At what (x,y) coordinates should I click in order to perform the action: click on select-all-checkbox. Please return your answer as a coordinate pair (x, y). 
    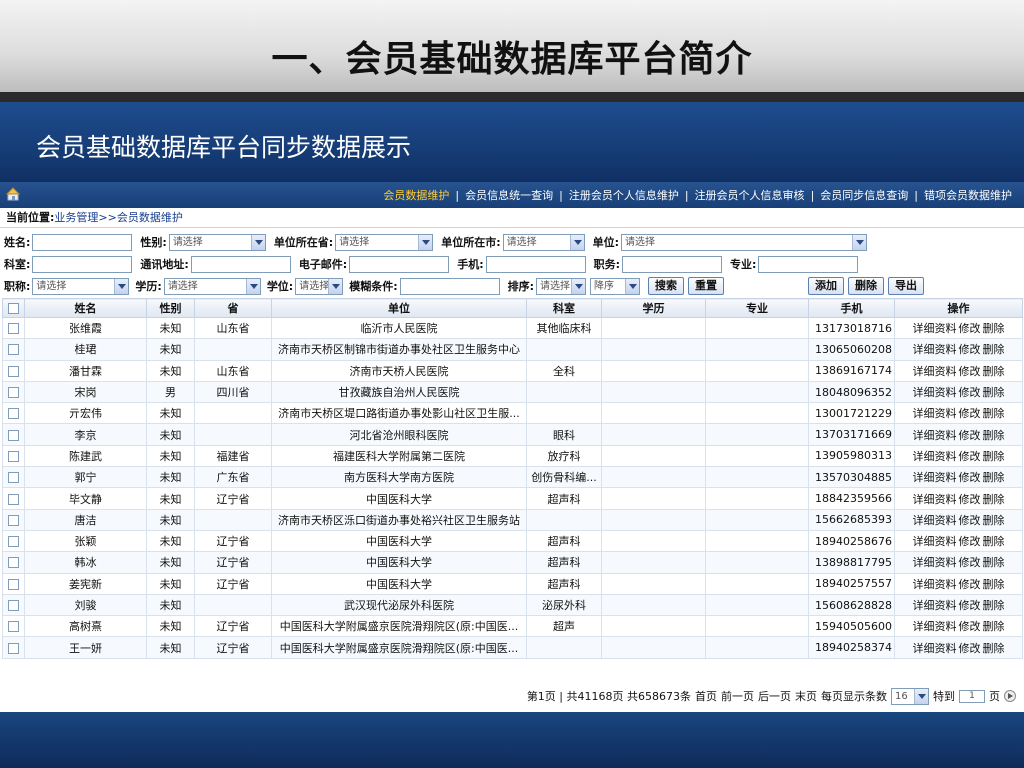
    Looking at the image, I should click on (13, 308).